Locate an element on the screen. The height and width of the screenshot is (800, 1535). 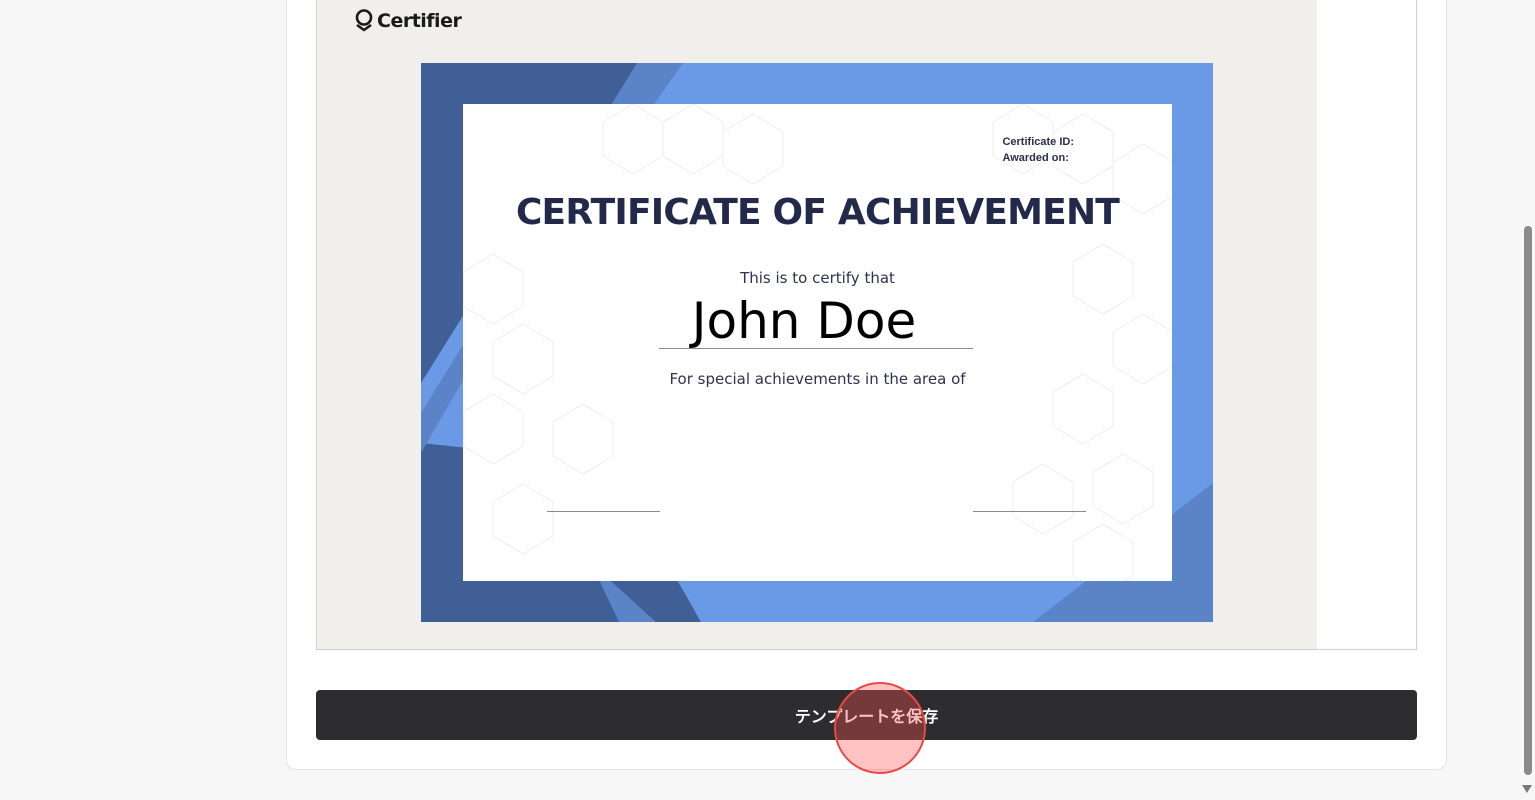
signature-line-left is located at coordinates (603, 511).